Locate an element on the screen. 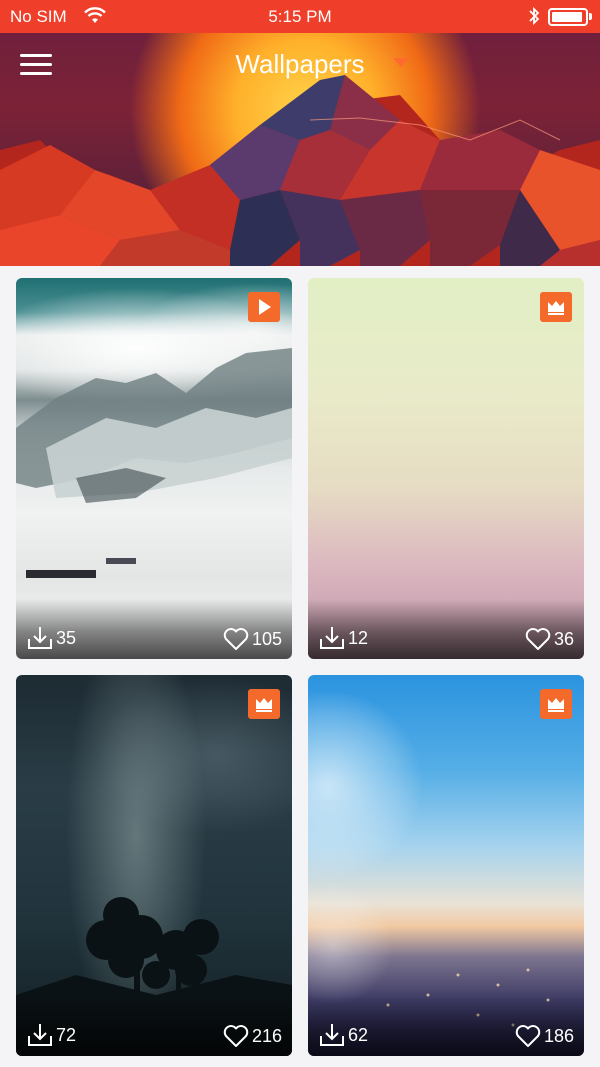 The image size is (600, 1067). download-count: 12 is located at coordinates (343, 638).